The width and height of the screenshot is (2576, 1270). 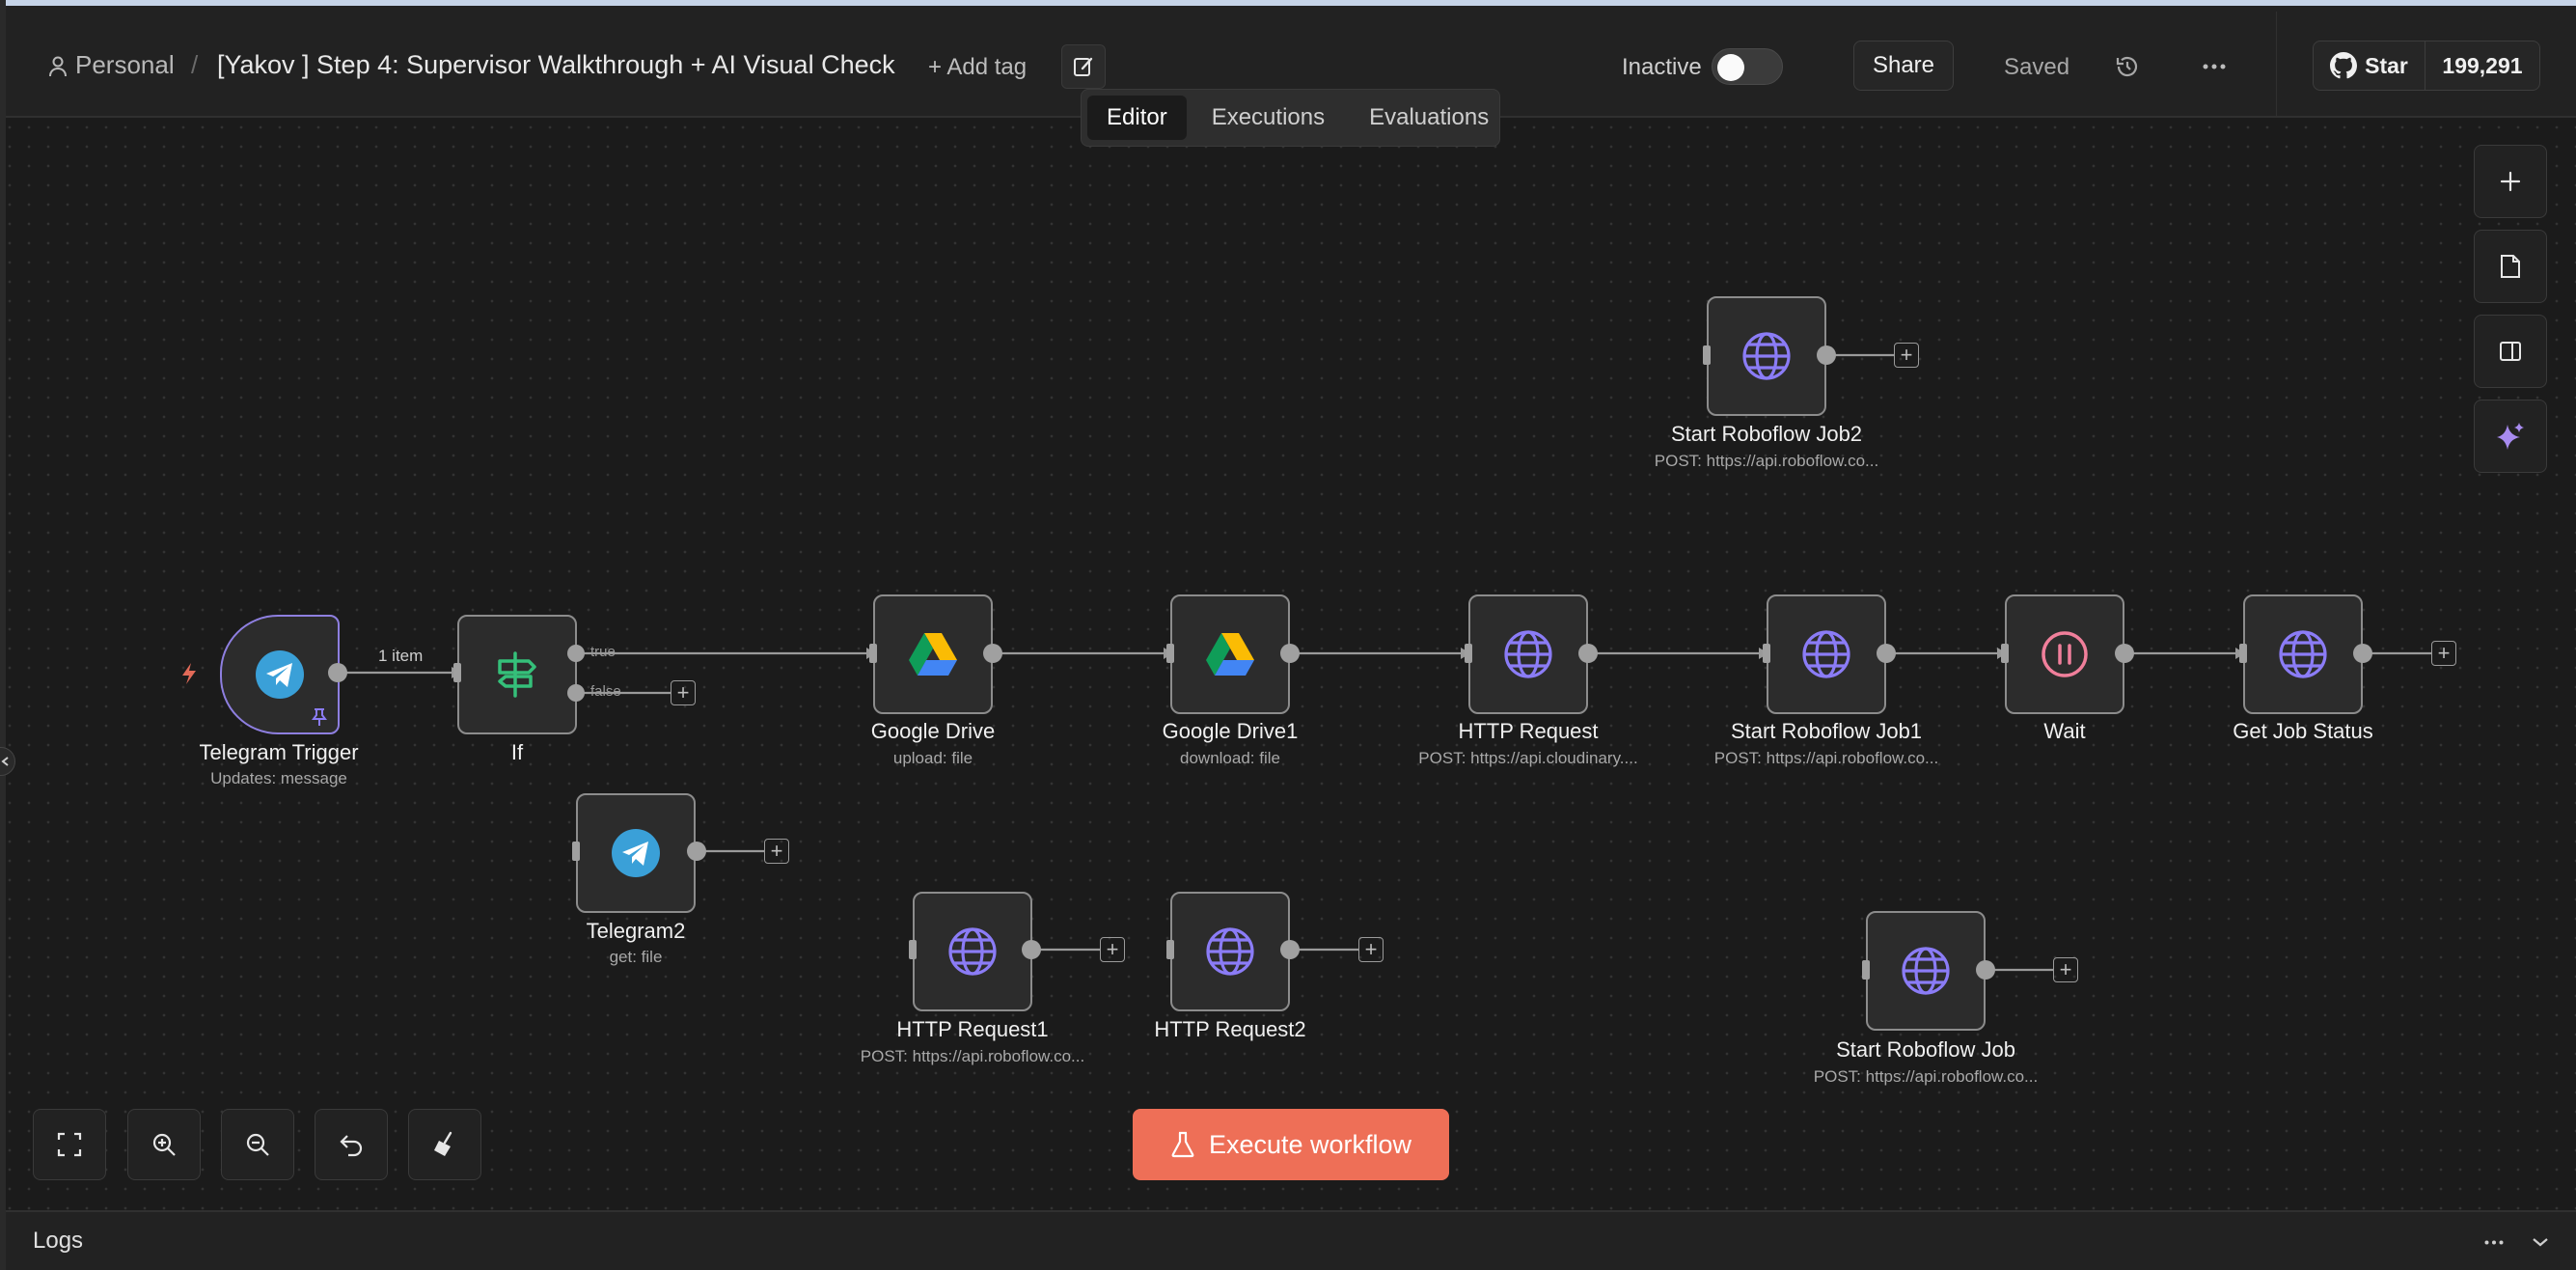 What do you see at coordinates (59, 1241) in the screenshot?
I see `logs-title: Logs` at bounding box center [59, 1241].